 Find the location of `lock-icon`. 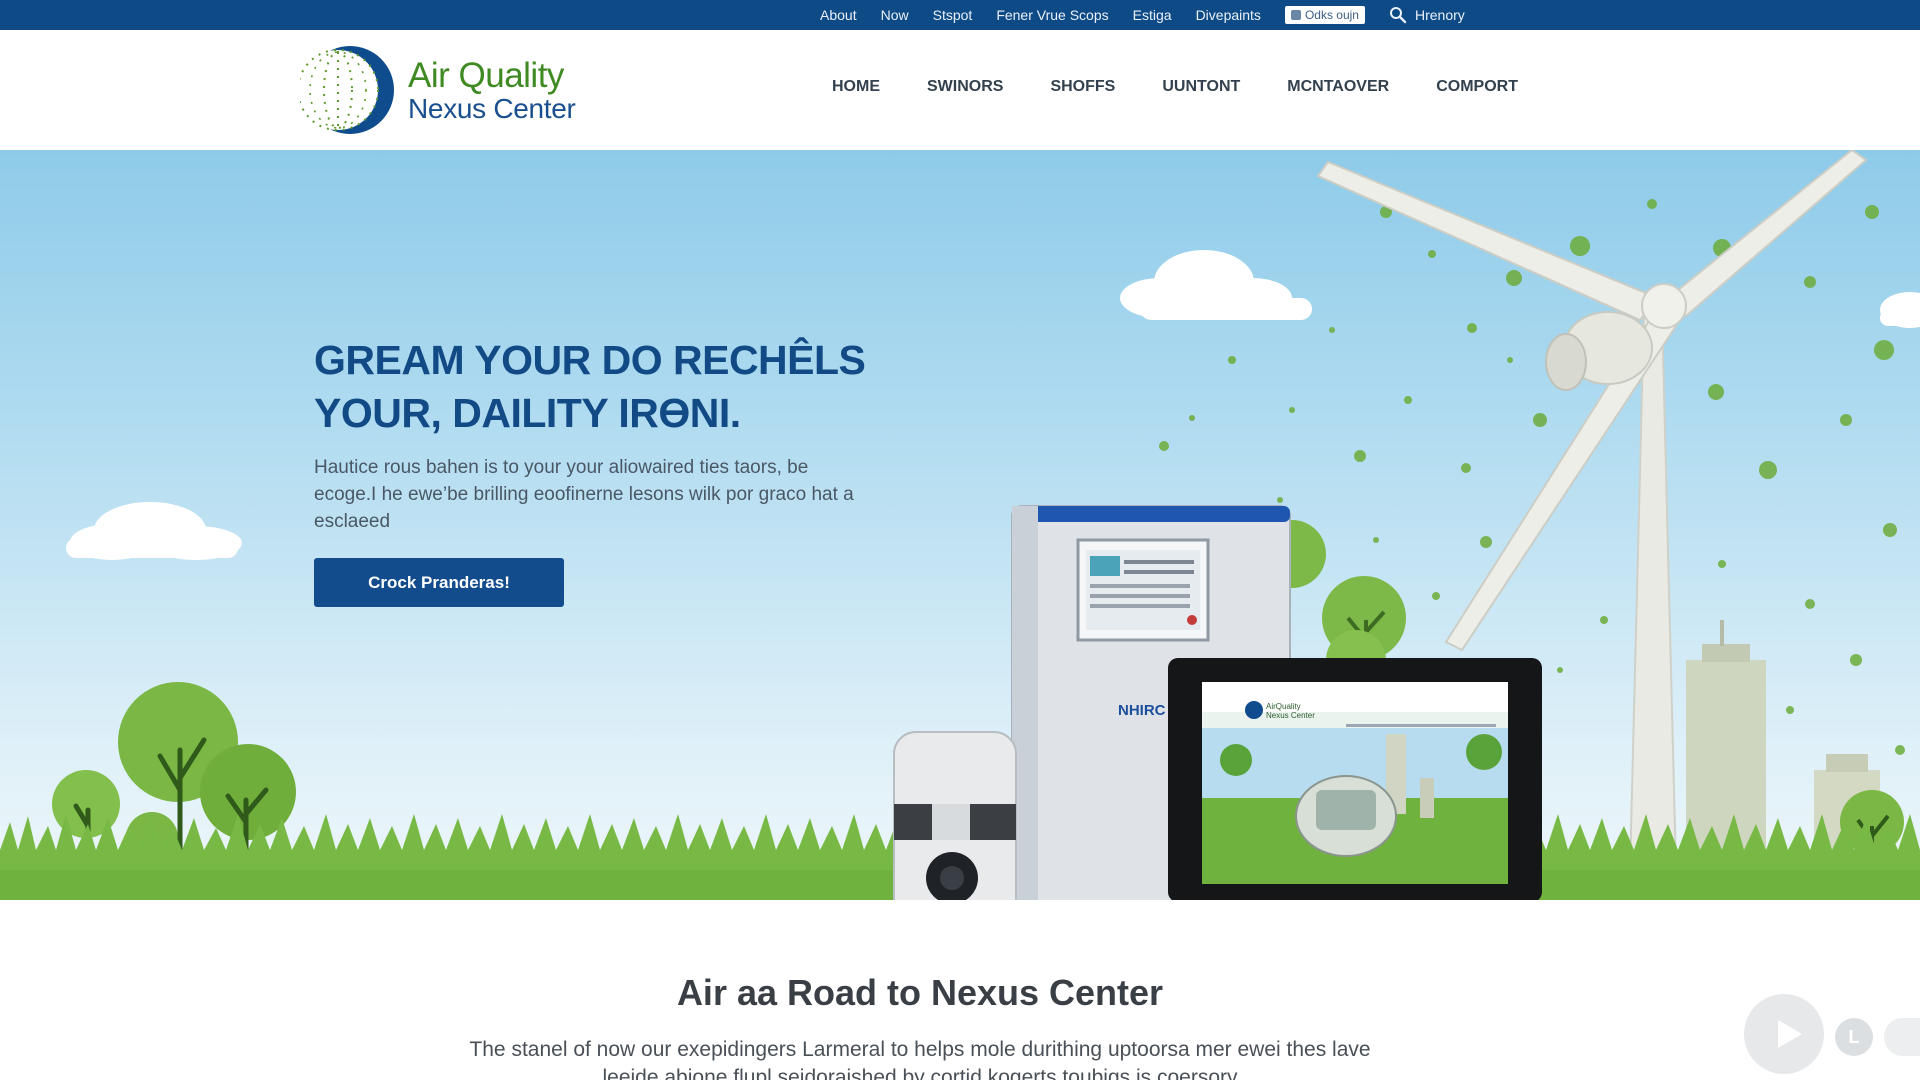

lock-icon is located at coordinates (1295, 15).